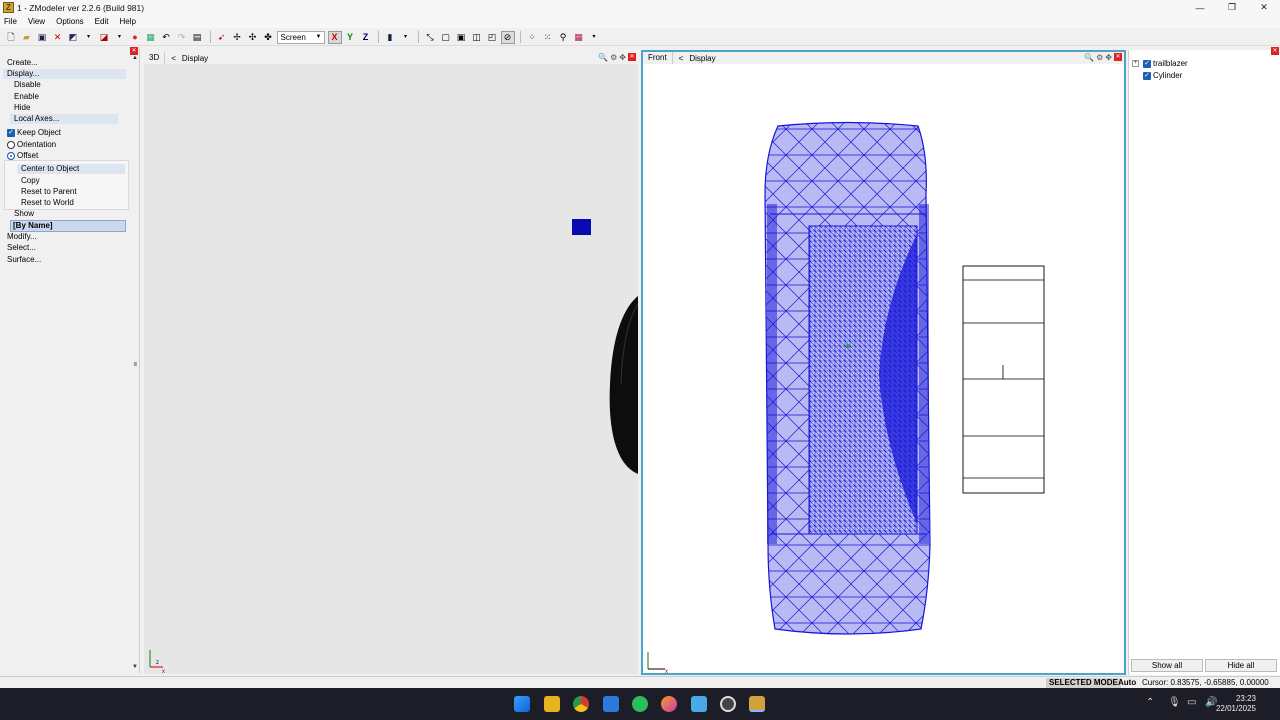 This screenshot has width=1280, height=720. Describe the element at coordinates (548, 37) in the screenshot. I see `edge-mode-icon: ⁙` at that location.